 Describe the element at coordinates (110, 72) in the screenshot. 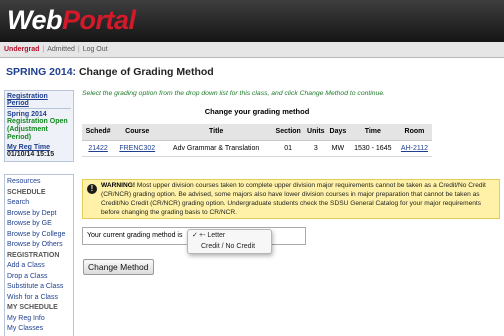

I see `page-title: SPRING 2014: Change of Grading Method` at that location.